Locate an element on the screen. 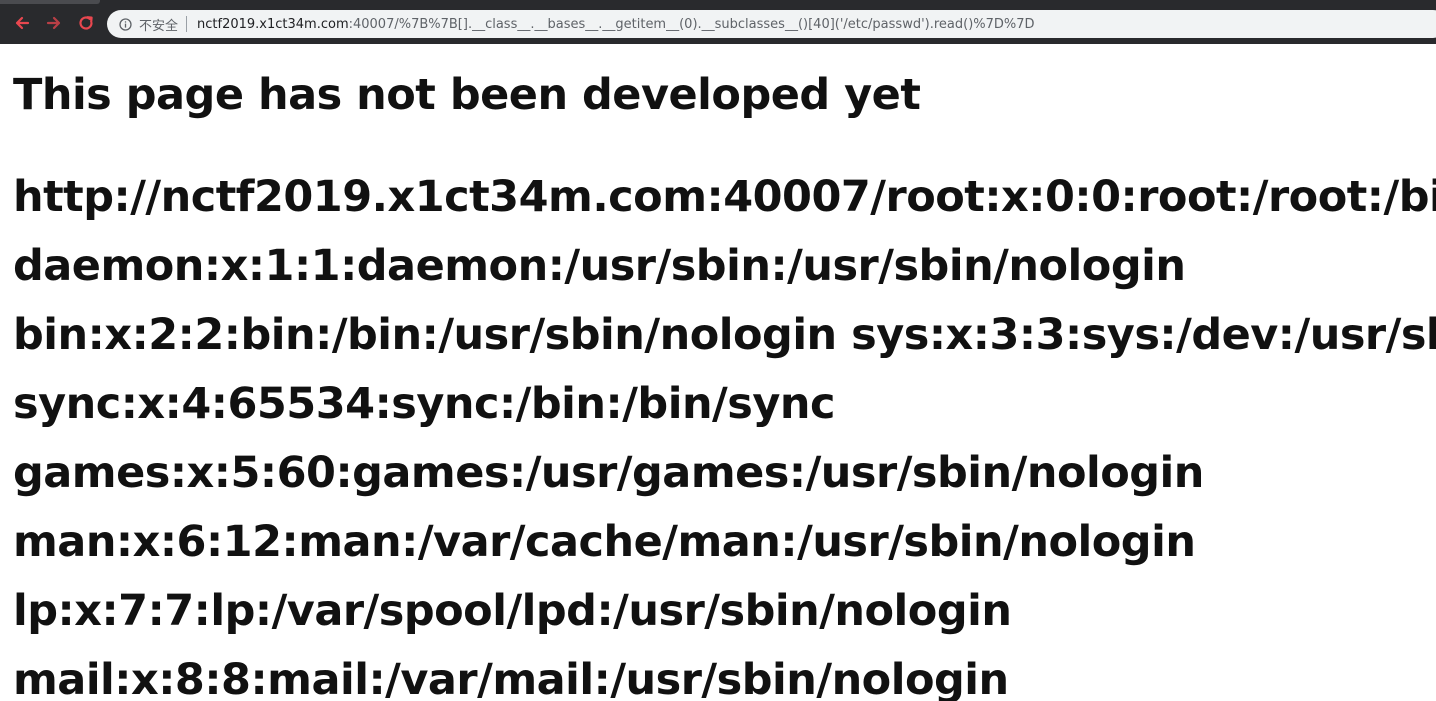  page-title: This page has not been developed yet is located at coordinates (467, 95).